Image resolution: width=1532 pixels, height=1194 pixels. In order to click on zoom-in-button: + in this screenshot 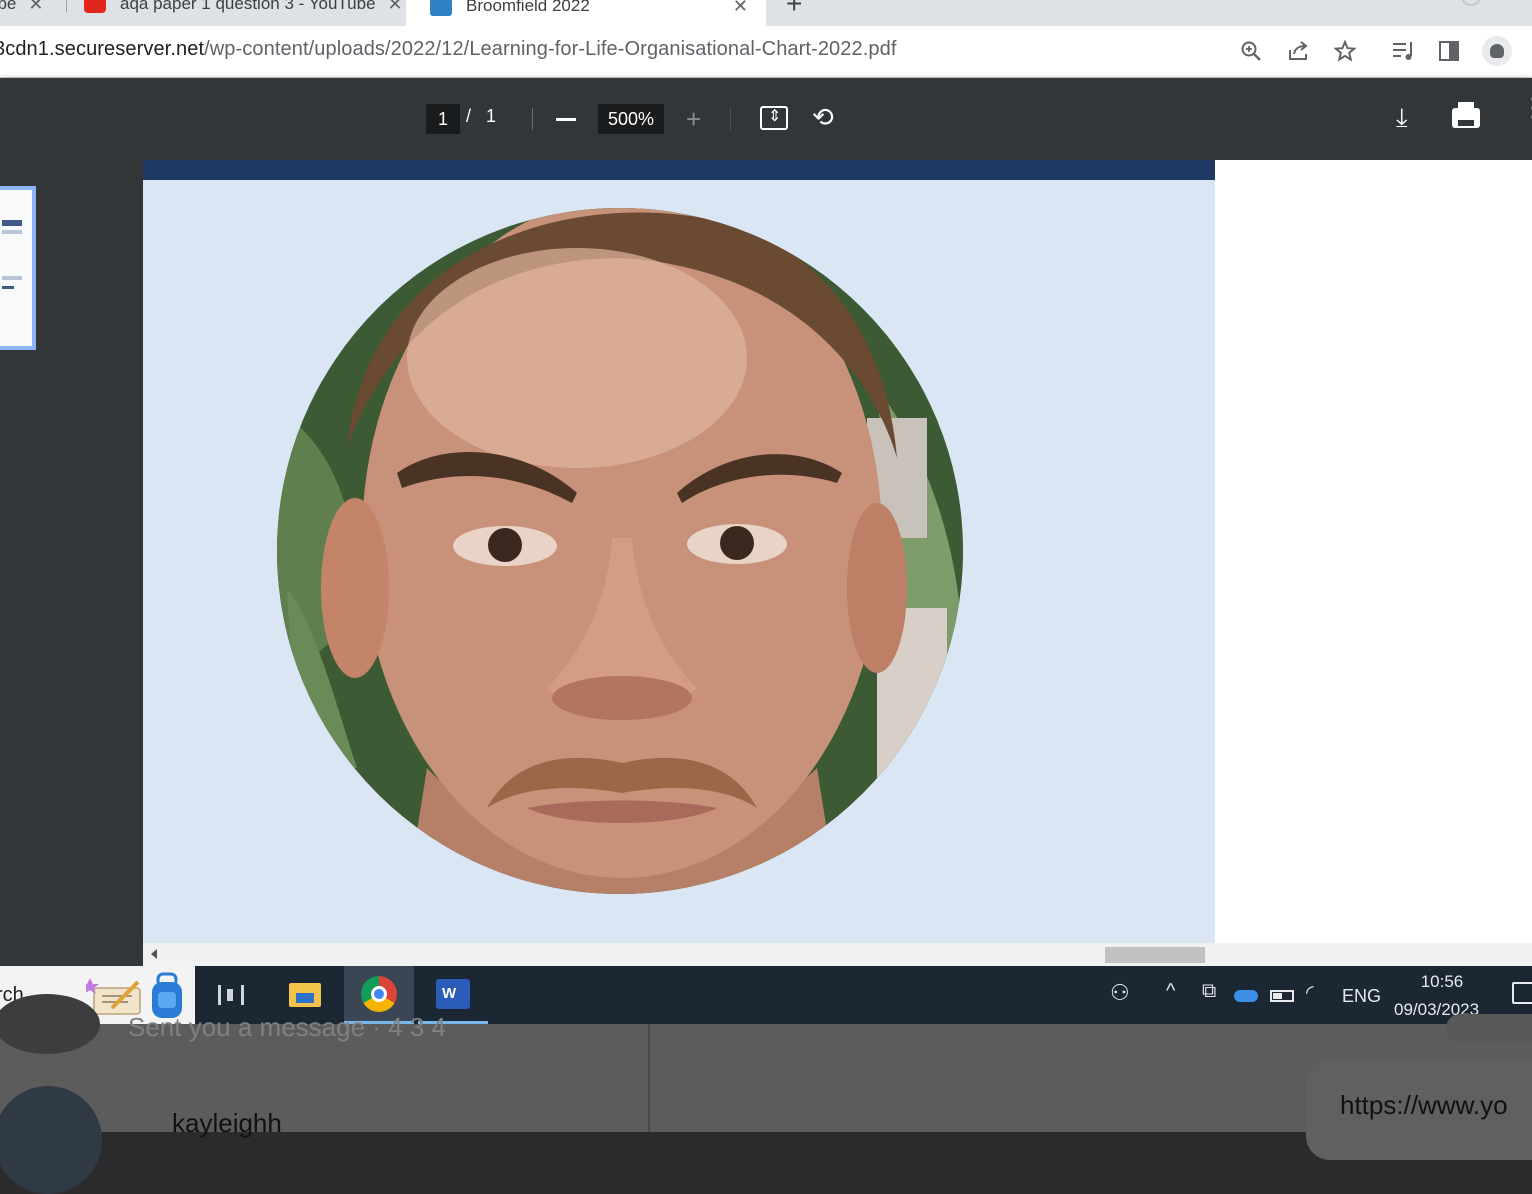, I will do `click(693, 119)`.